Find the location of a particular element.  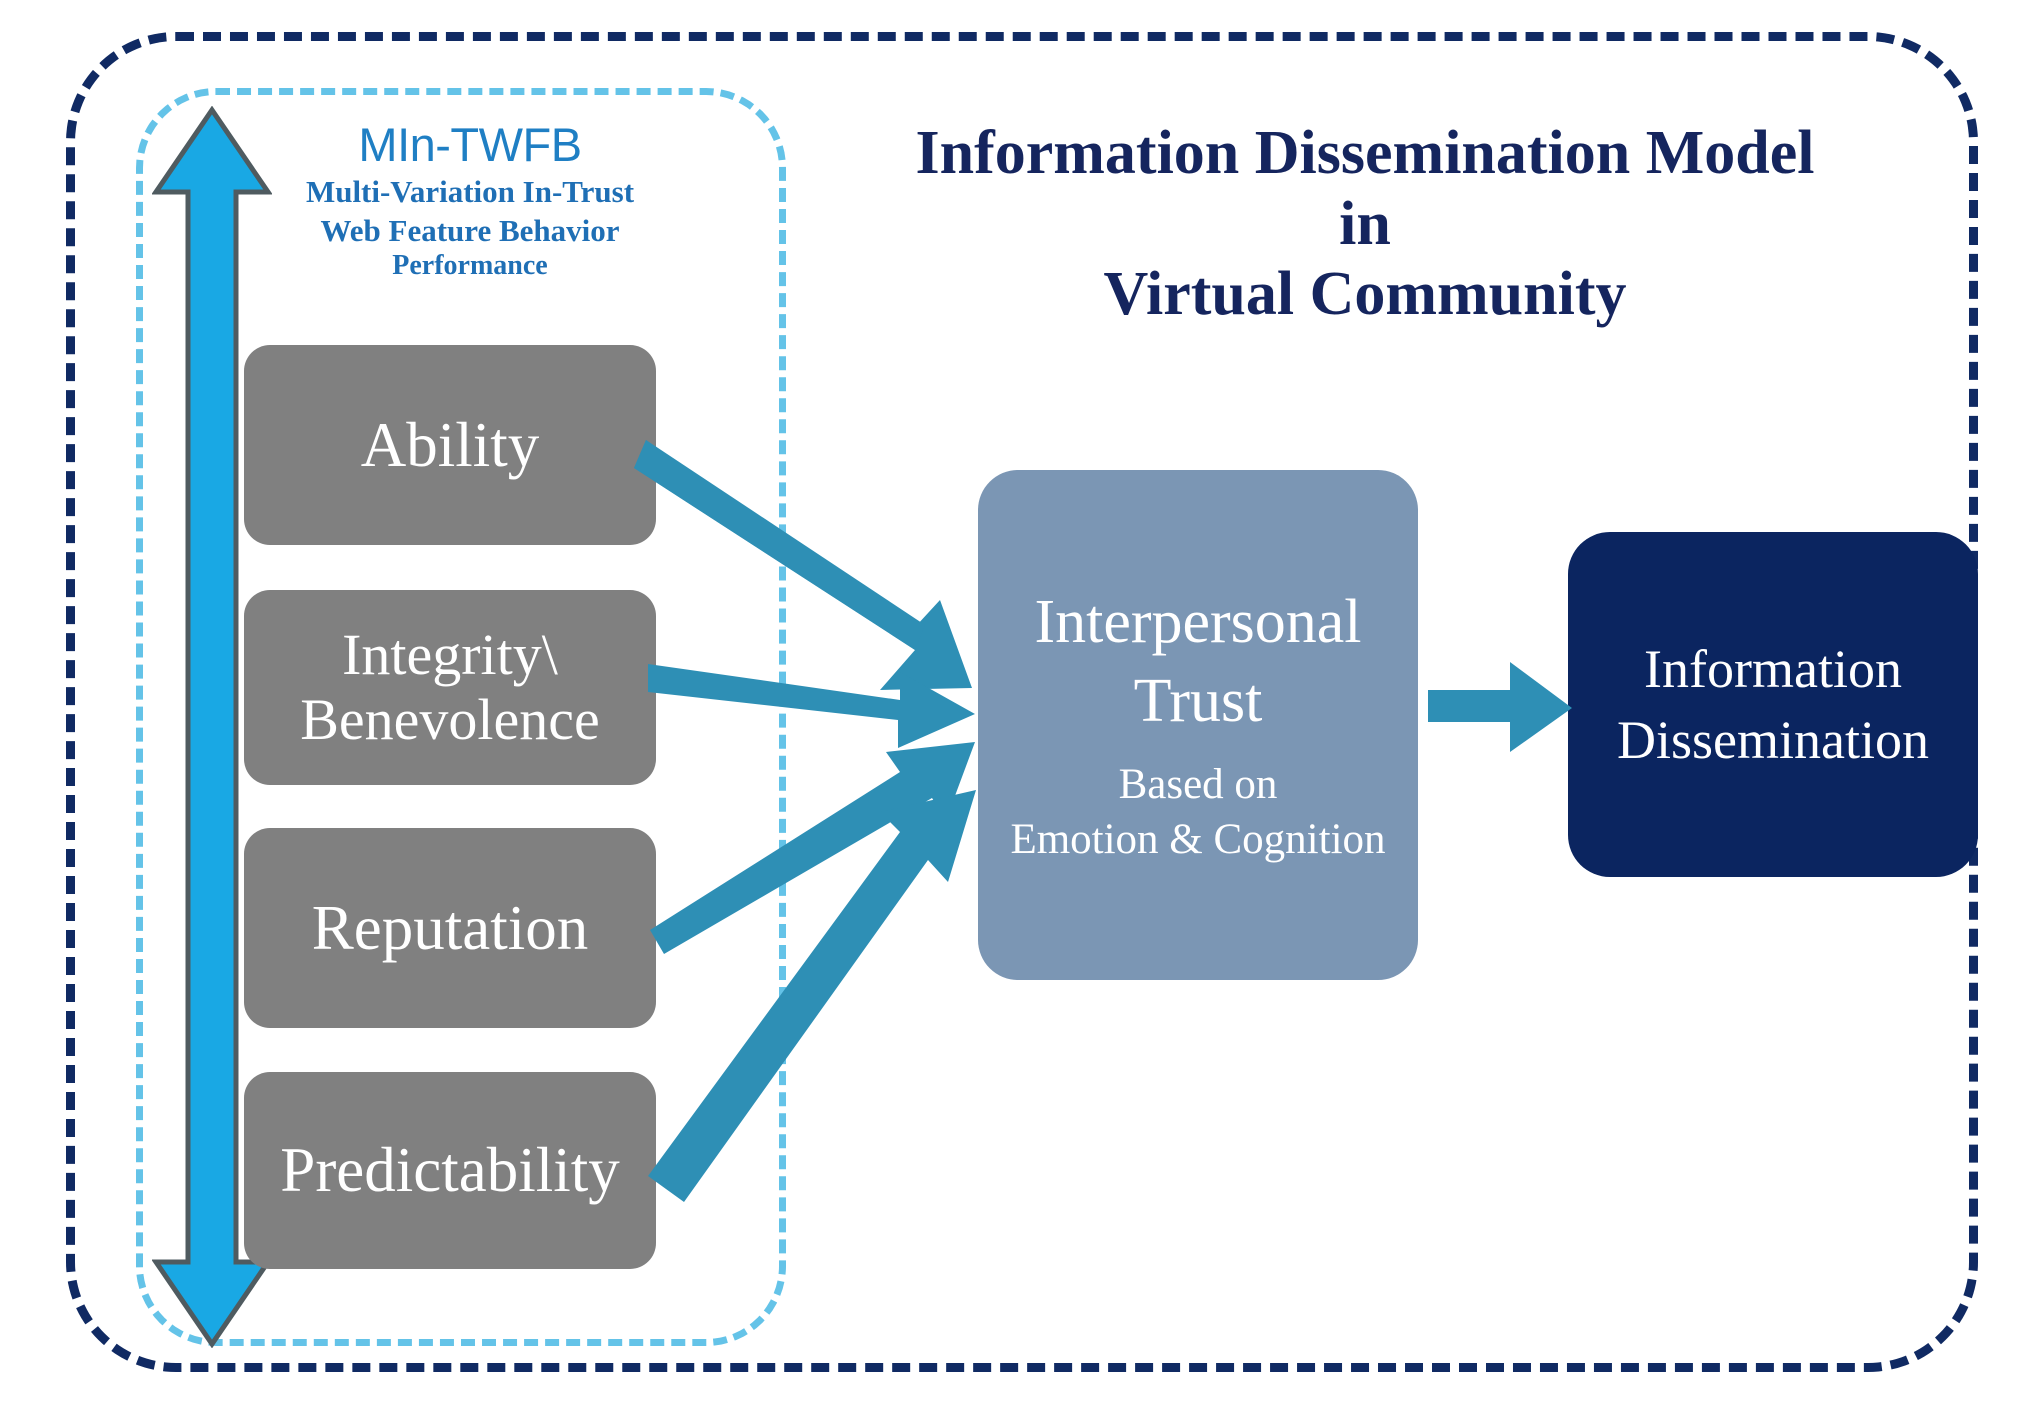

min-twfb-acronym: MIn-TWFB is located at coordinates (470, 144).